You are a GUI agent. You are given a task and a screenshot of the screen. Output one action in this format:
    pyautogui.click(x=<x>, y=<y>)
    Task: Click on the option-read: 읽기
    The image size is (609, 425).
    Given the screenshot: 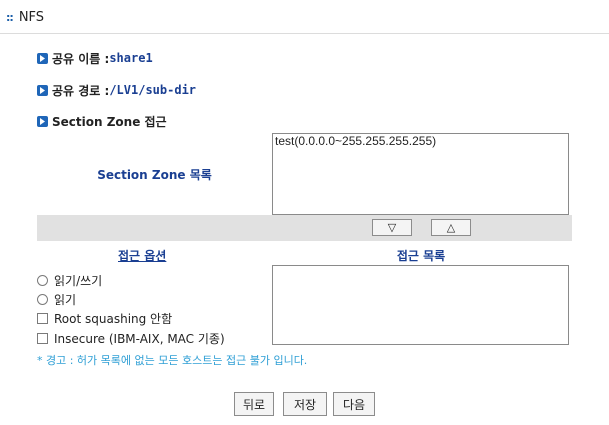 What is the action you would take?
    pyautogui.click(x=56, y=299)
    